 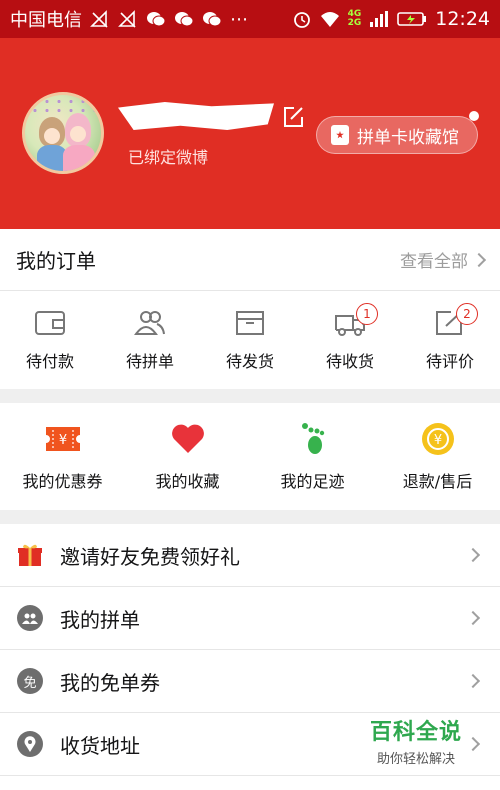 What do you see at coordinates (349, 361) in the screenshot?
I see `order-status-label: 待收货` at bounding box center [349, 361].